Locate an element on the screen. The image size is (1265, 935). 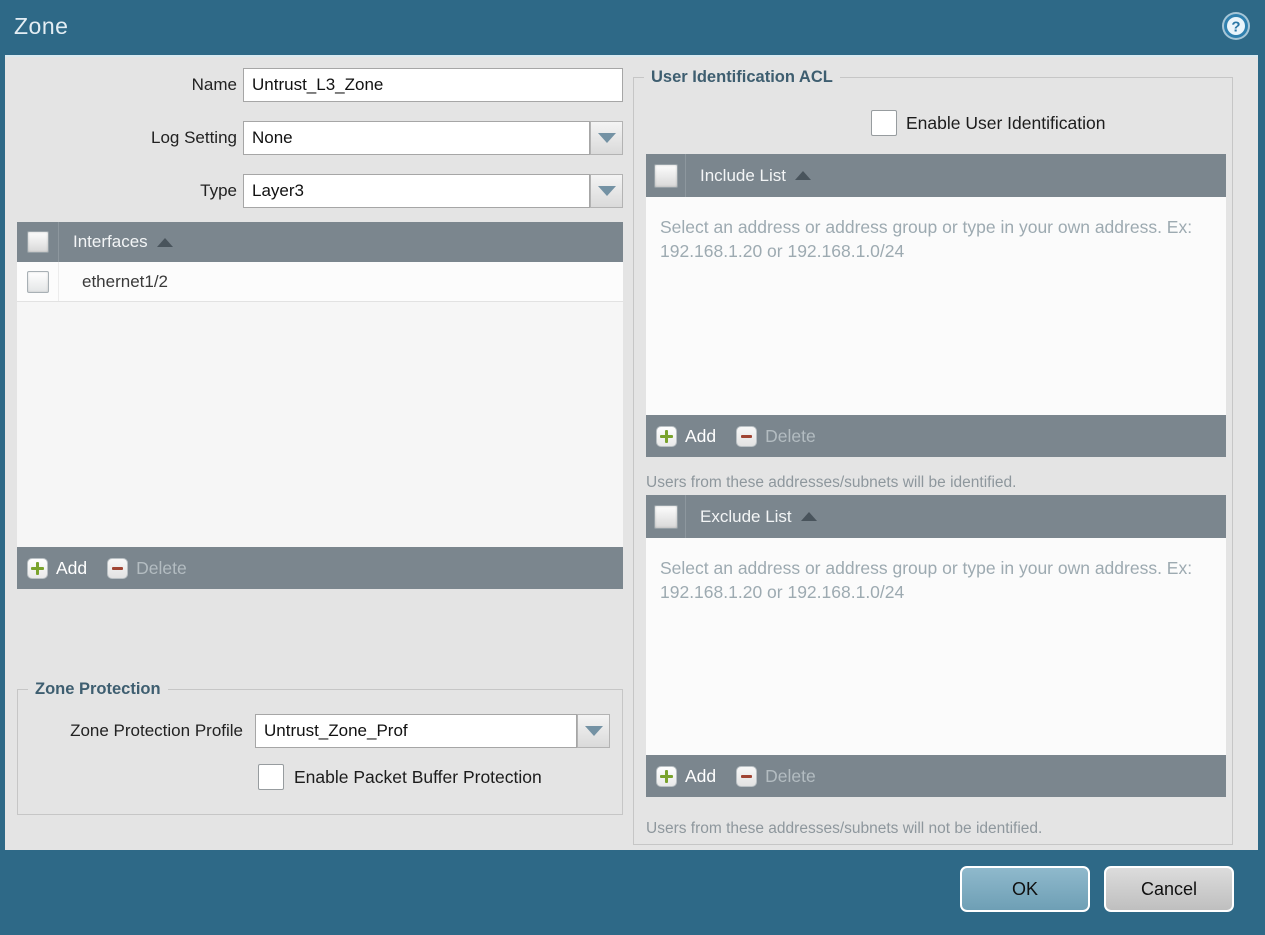
type-dropdown-button is located at coordinates (606, 191).